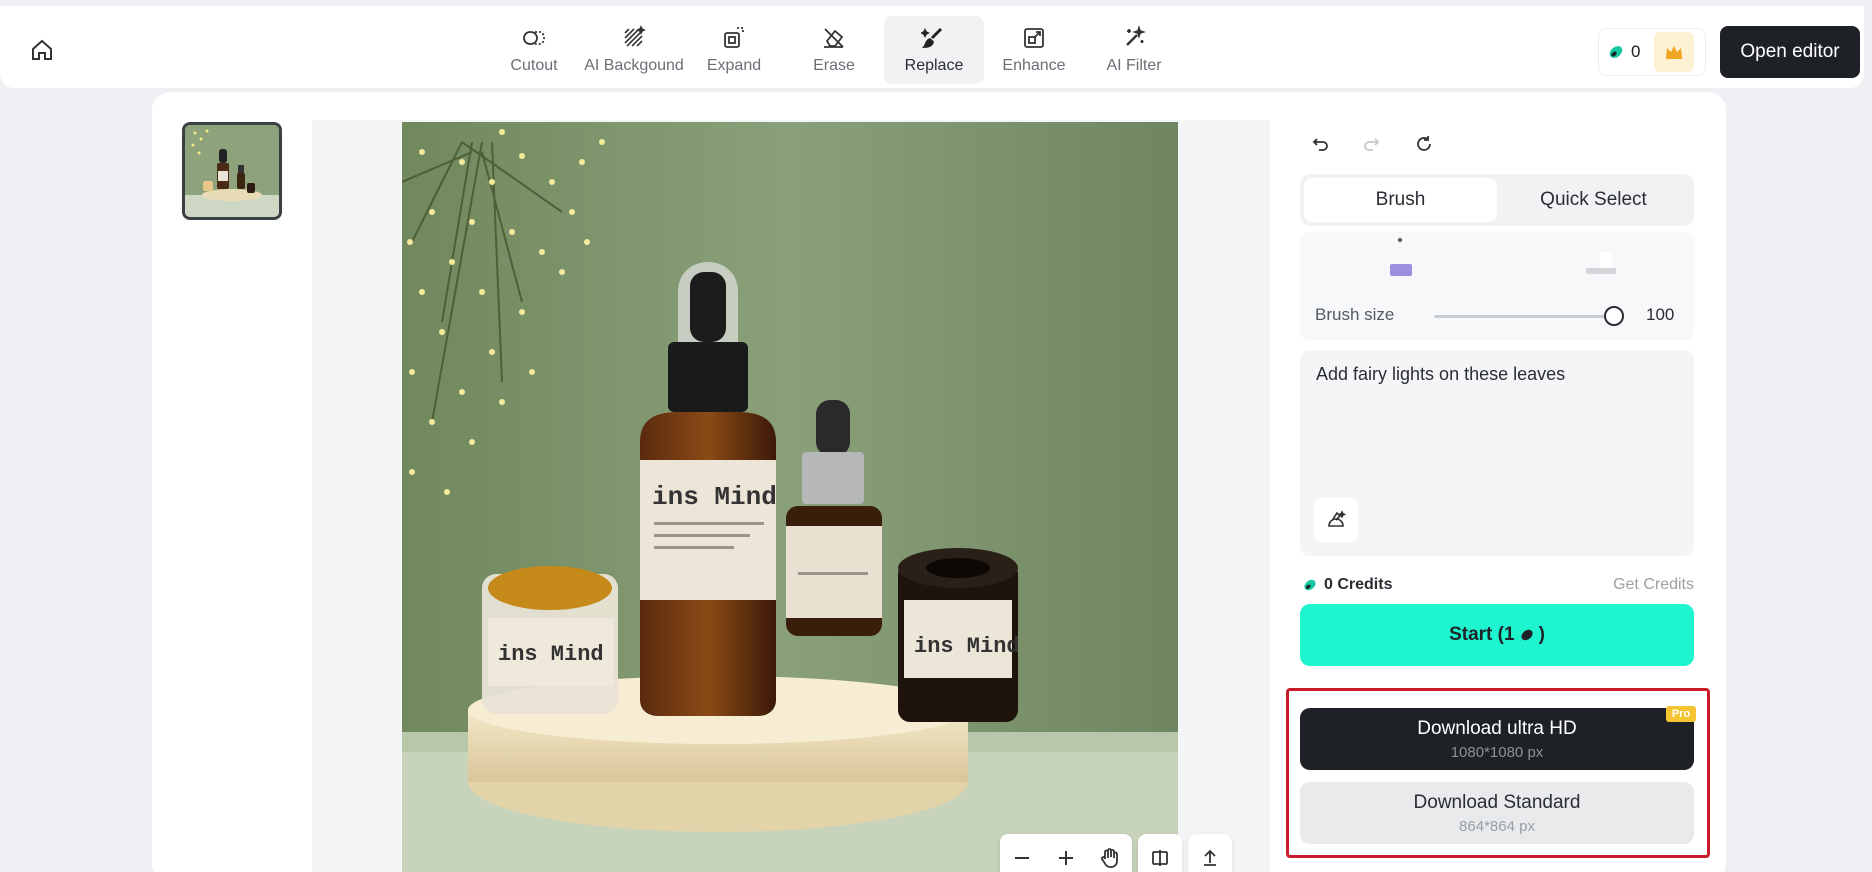  I want to click on start-button: Start (1 ), so click(1497, 635).